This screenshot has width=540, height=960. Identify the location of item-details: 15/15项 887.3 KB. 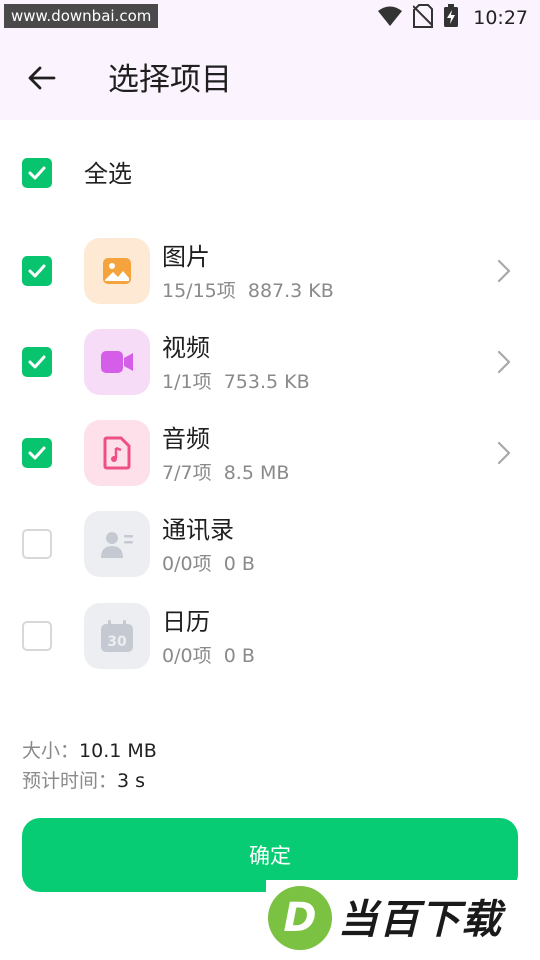
(248, 291).